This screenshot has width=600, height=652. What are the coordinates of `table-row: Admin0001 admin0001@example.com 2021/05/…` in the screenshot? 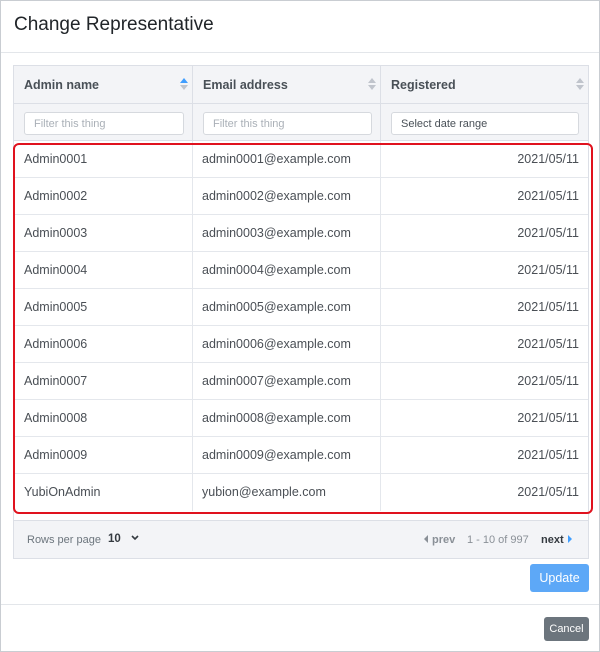 It's located at (301, 159).